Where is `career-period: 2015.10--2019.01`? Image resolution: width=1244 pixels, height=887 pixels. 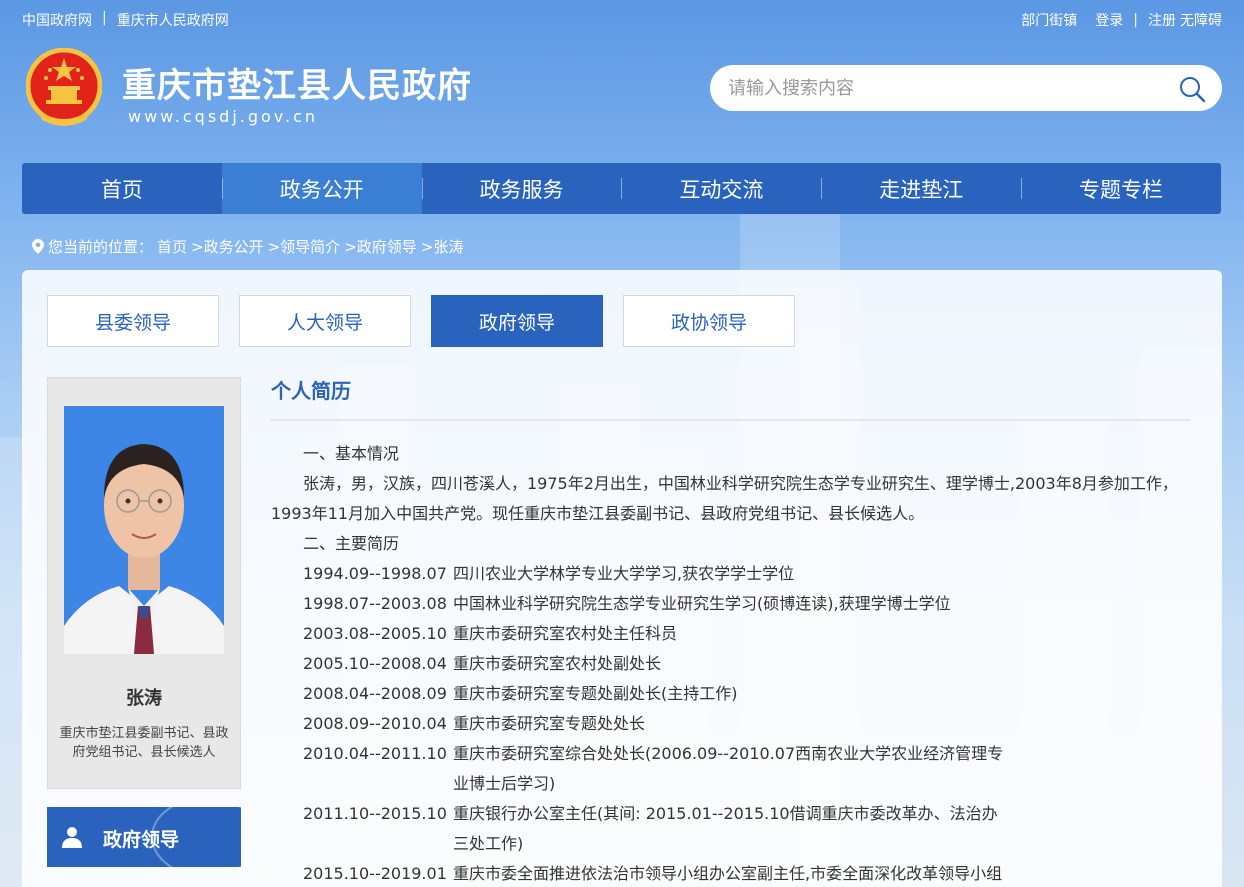
career-period: 2015.10--2019.01 is located at coordinates (375, 873).